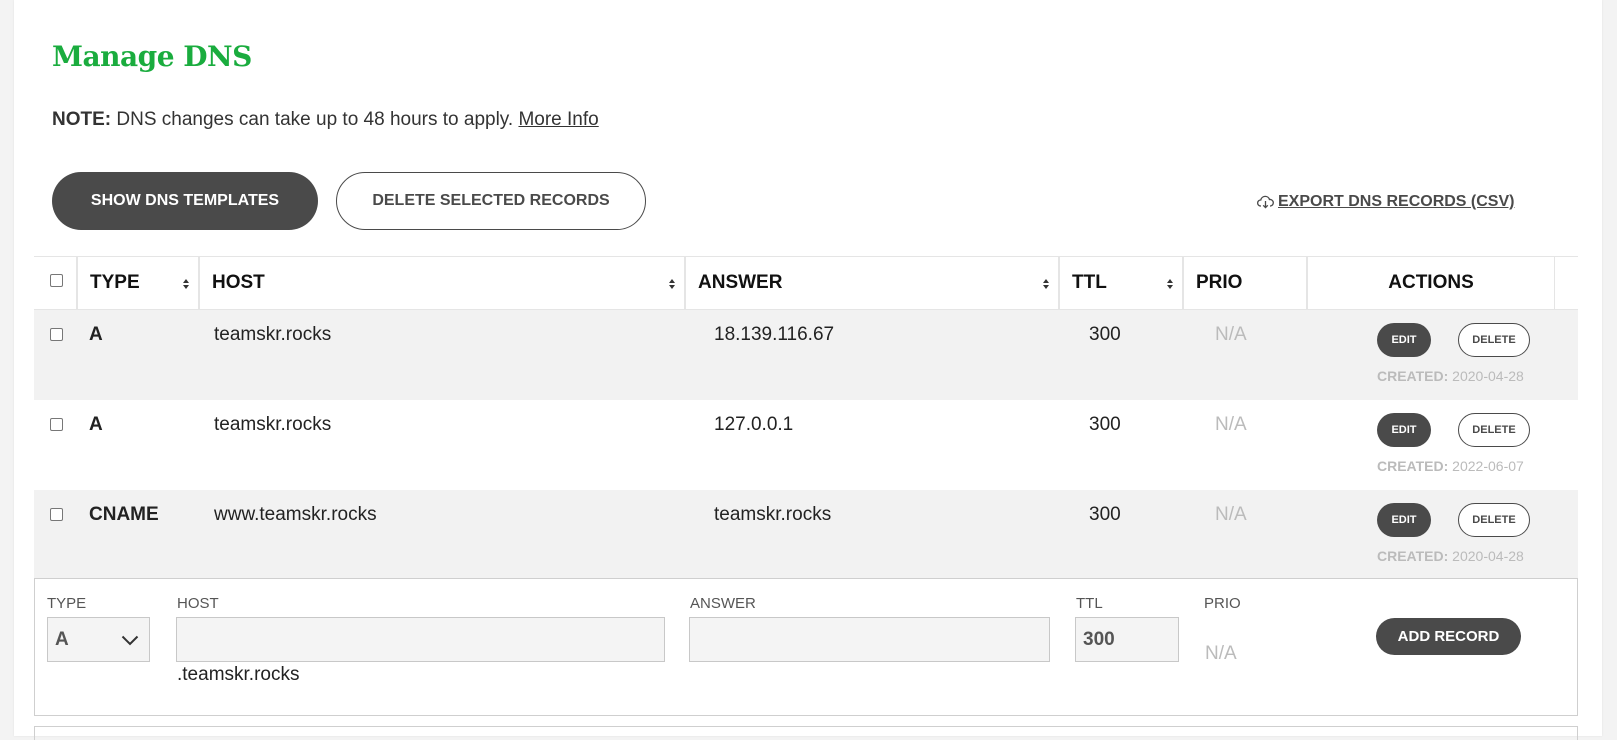  Describe the element at coordinates (295, 514) in the screenshot. I see `record-host: www.teamskr.rocks` at that location.